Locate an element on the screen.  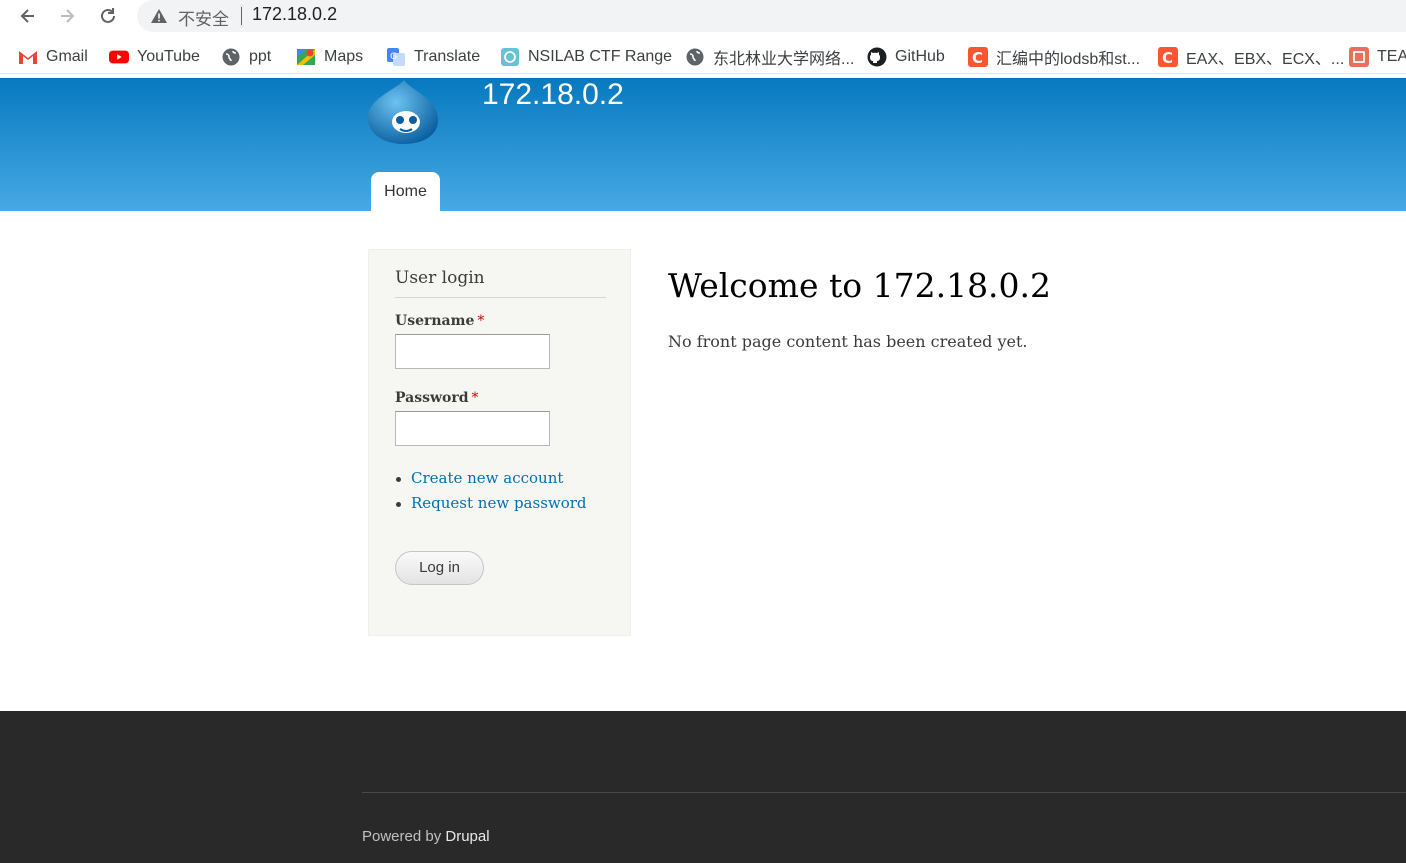
list-item: Request new password is located at coordinates (491, 506).